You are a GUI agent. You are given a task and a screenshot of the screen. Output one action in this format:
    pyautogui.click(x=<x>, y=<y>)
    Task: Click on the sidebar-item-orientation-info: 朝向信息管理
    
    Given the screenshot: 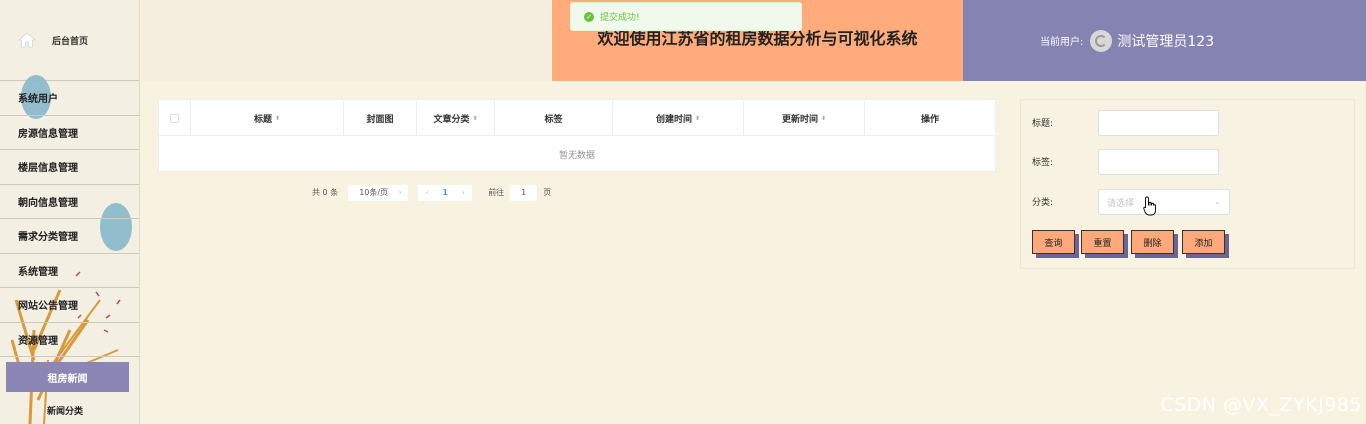 What is the action you would take?
    pyautogui.click(x=69, y=202)
    